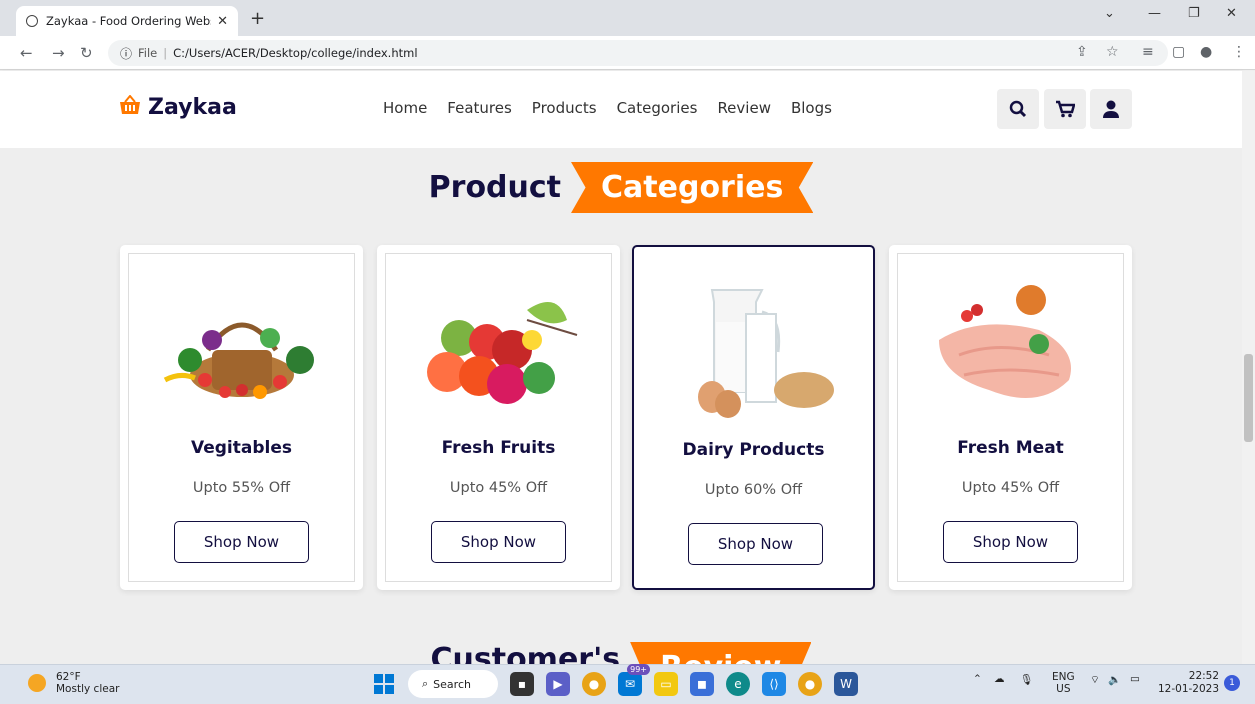 The height and width of the screenshot is (704, 1255). Describe the element at coordinates (26, 53) in the screenshot. I see `back-icon: ←` at that location.